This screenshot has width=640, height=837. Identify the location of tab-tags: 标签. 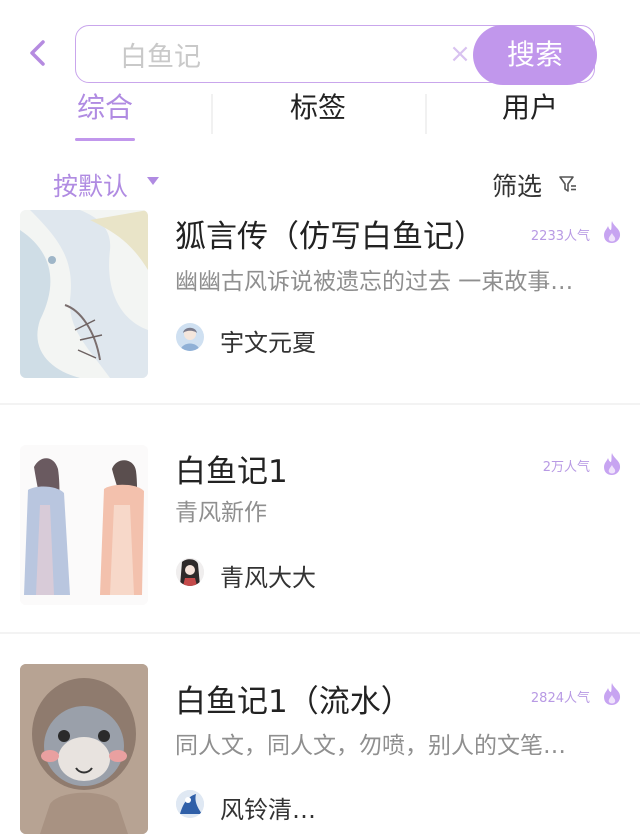
(318, 116).